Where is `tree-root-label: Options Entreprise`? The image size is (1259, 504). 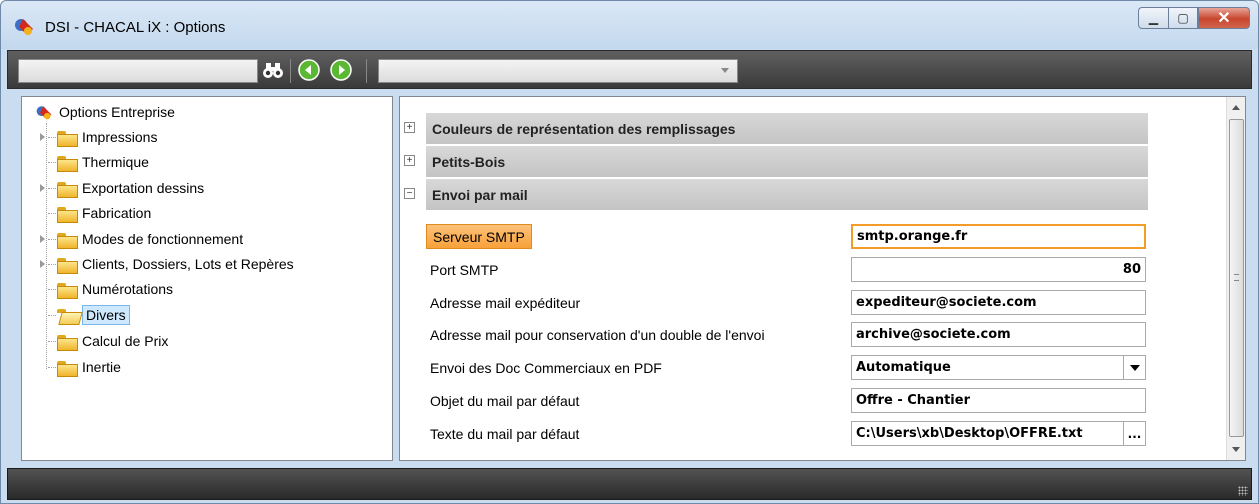
tree-root-label: Options Entreprise is located at coordinates (117, 112).